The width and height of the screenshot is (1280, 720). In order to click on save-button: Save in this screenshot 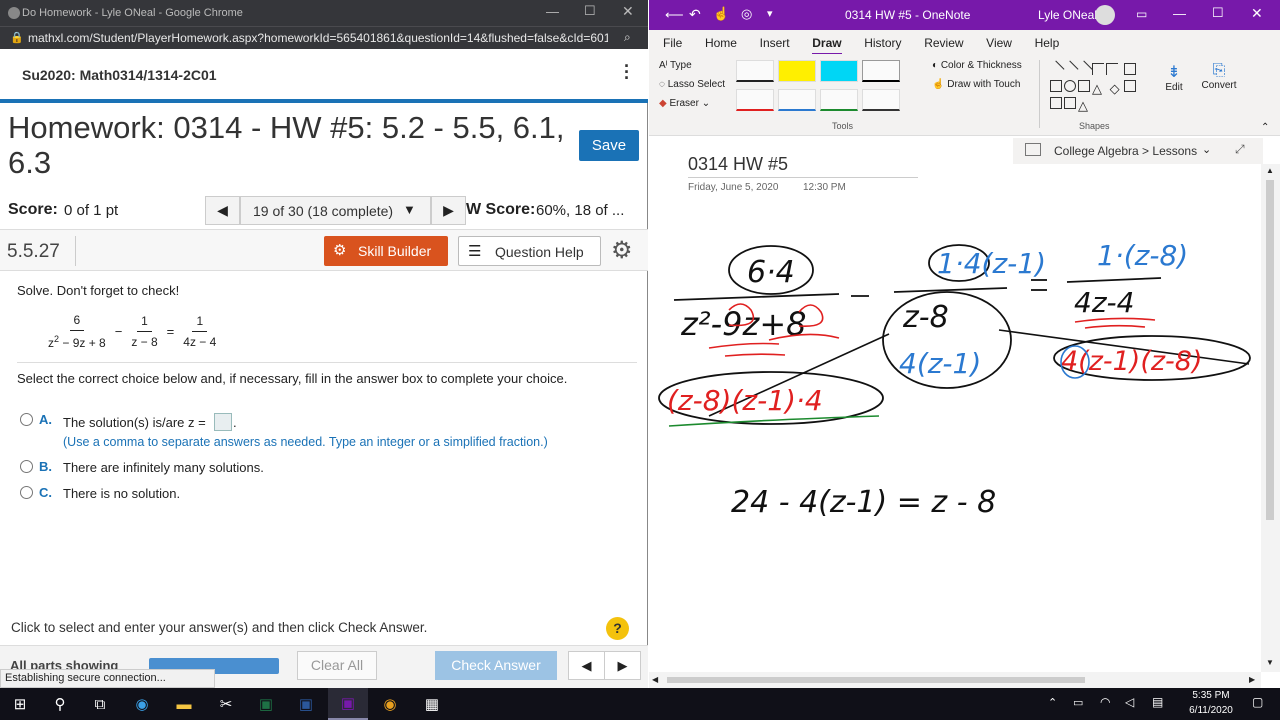, I will do `click(609, 145)`.